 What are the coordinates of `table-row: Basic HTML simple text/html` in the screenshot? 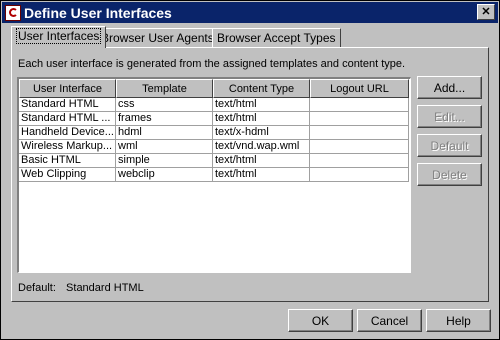 It's located at (214, 161).